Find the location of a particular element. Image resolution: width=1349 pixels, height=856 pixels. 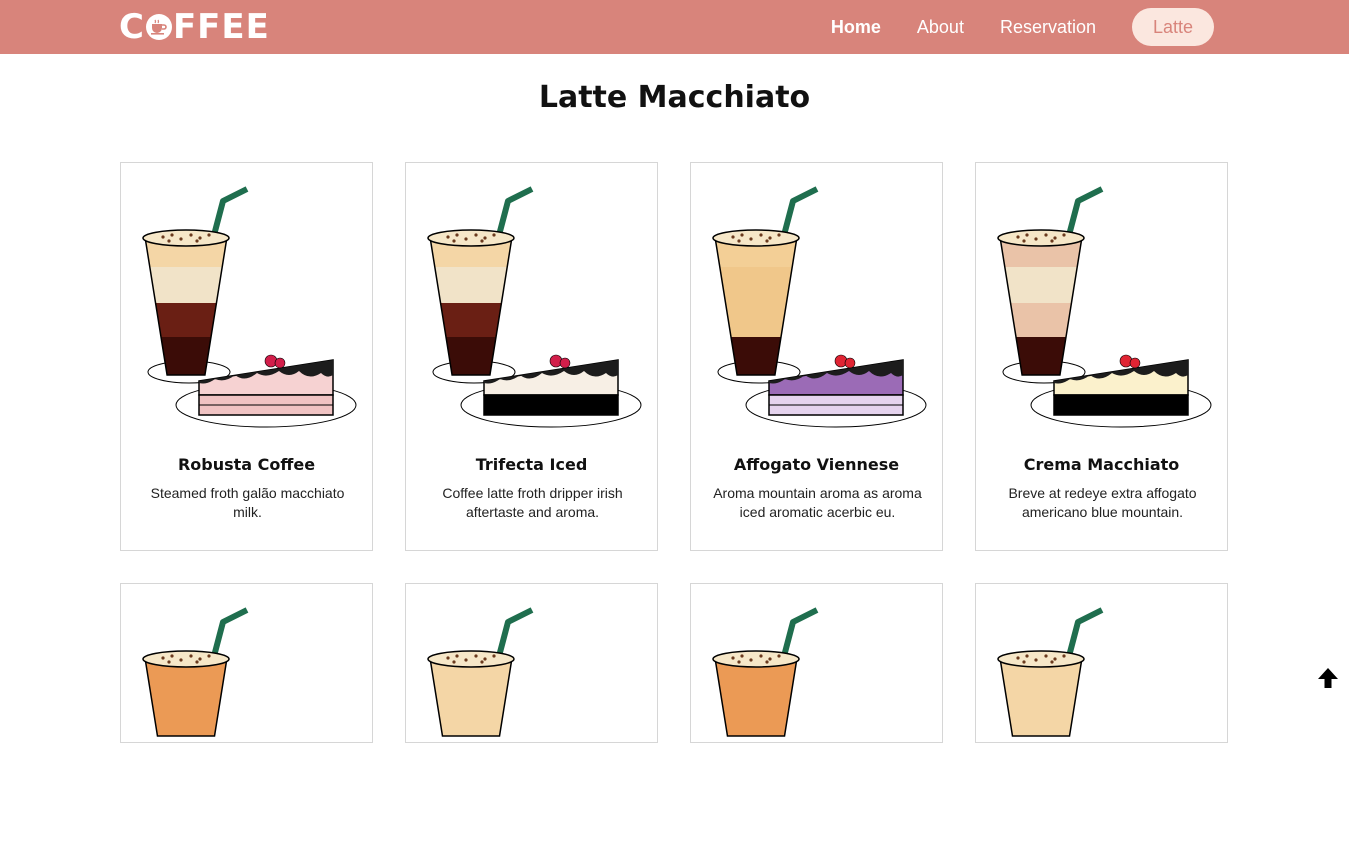

main-nav: Home About Reservation Latte is located at coordinates (1004, 27).